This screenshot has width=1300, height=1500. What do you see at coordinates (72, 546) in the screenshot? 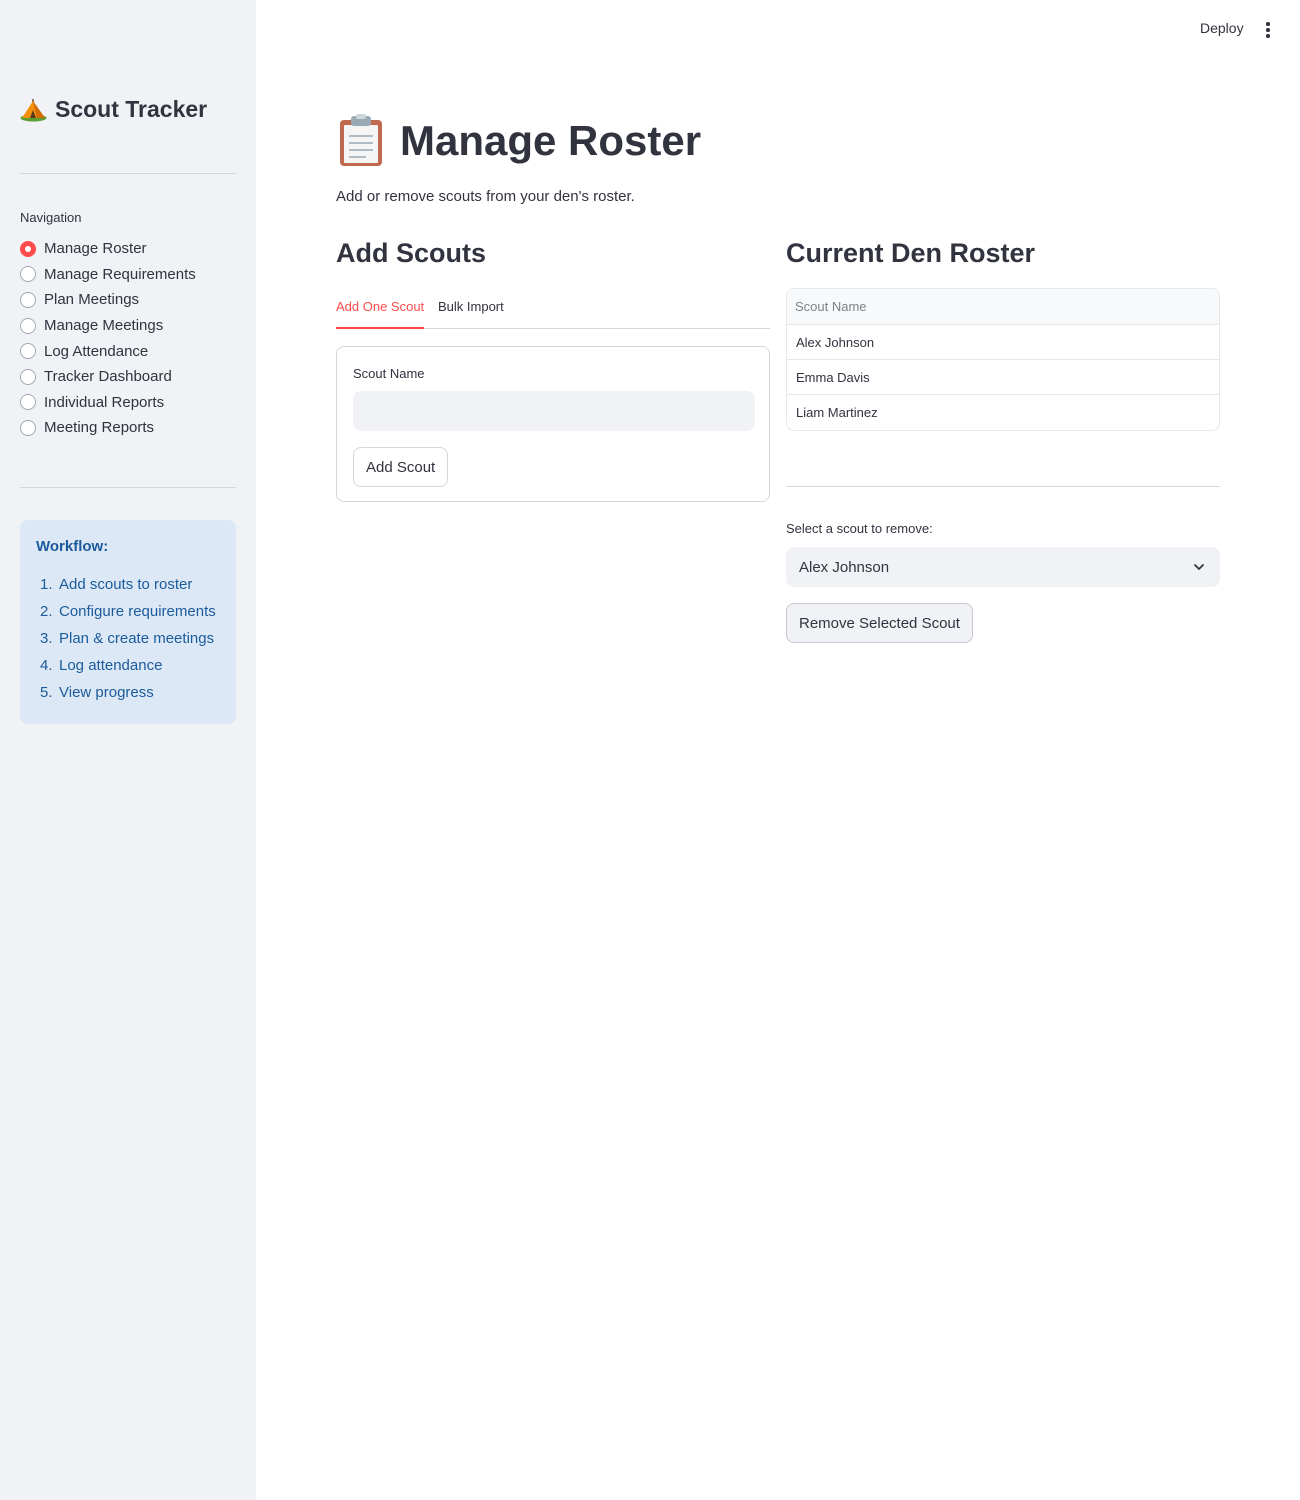
I see `workflow-title: Workflow:` at bounding box center [72, 546].